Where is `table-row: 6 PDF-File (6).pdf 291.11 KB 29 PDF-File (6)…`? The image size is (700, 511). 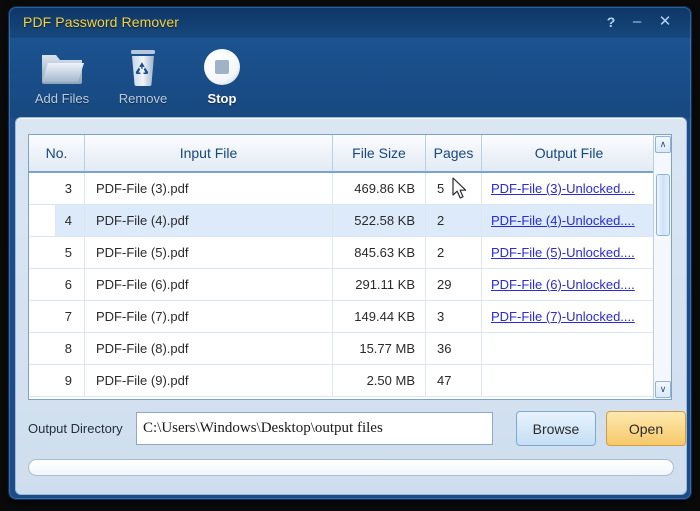
table-row: 6 PDF-File (6).pdf 291.11 KB 29 PDF-File (6)… is located at coordinates (350, 285).